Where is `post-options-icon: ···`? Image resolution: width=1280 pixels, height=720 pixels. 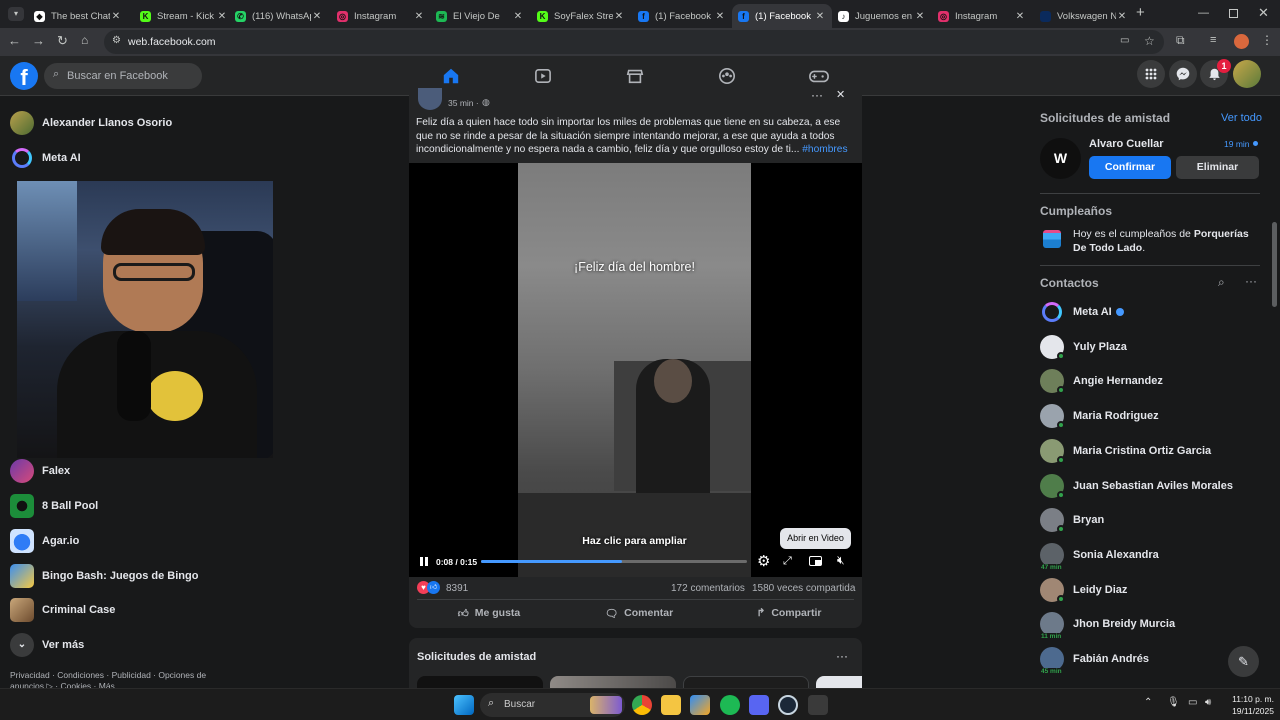 post-options-icon: ··· is located at coordinates (817, 95).